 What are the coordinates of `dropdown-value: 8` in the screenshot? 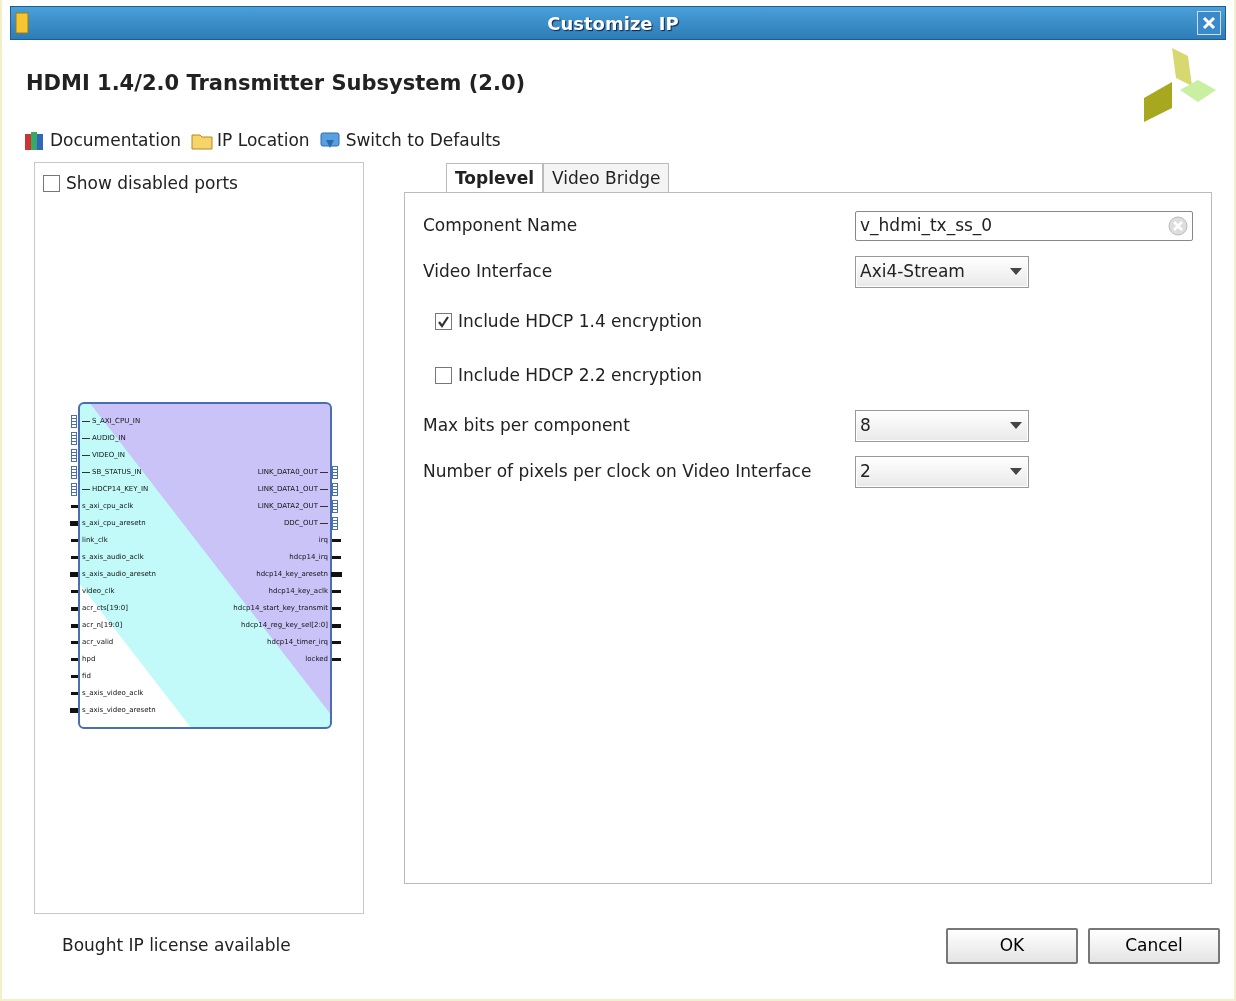 It's located at (865, 425).